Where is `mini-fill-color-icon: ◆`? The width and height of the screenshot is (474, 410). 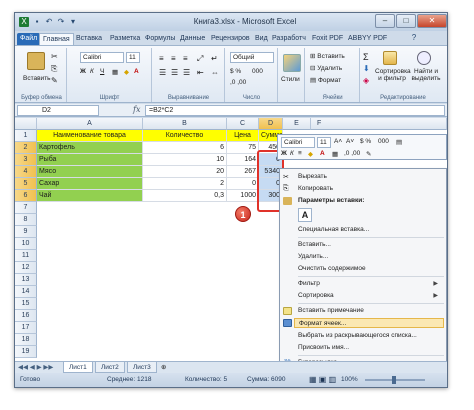
mini-fill-color-icon: ◆ is located at coordinates (310, 154).